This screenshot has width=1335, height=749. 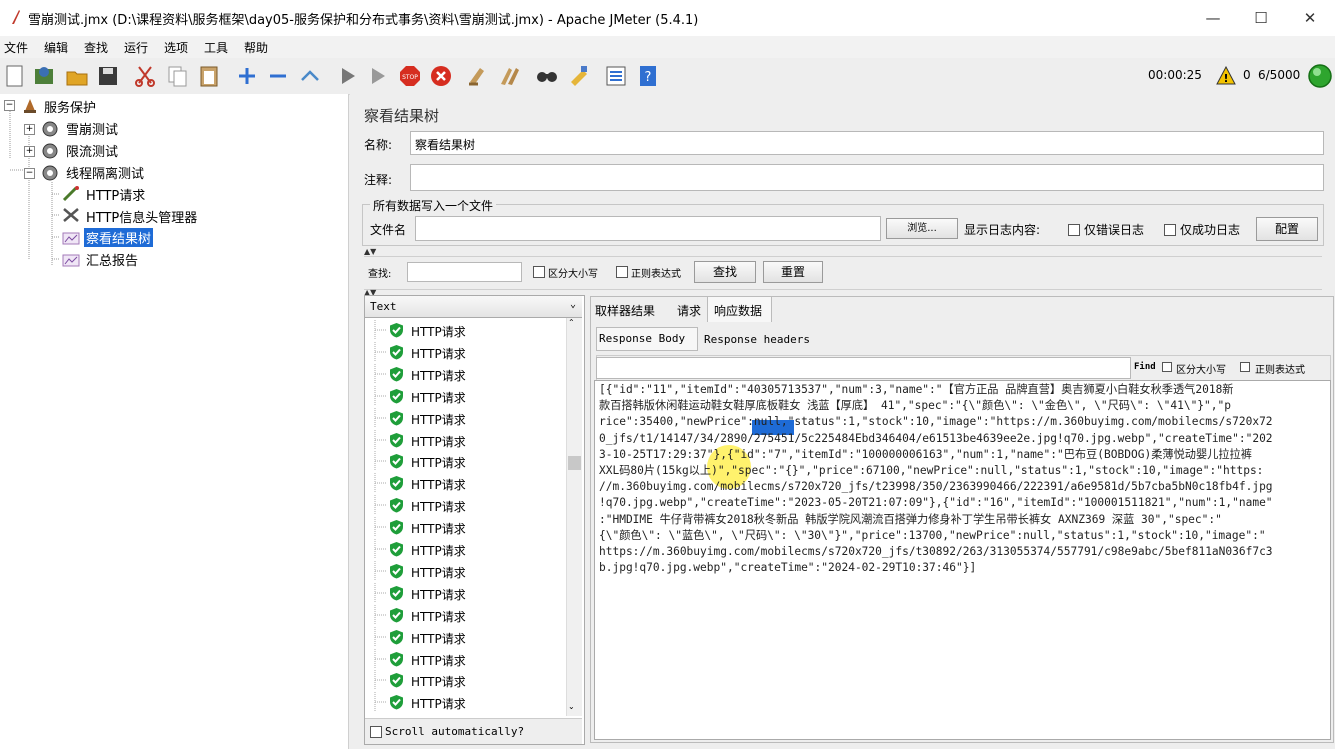 What do you see at coordinates (15, 76) in the screenshot?
I see `new-icon` at bounding box center [15, 76].